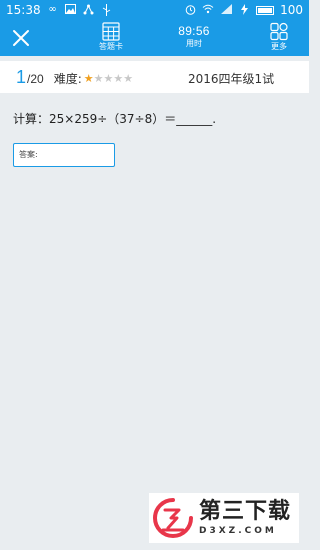 Image resolution: width=320 pixels, height=550 pixels. I want to click on close-icon, so click(21, 38).